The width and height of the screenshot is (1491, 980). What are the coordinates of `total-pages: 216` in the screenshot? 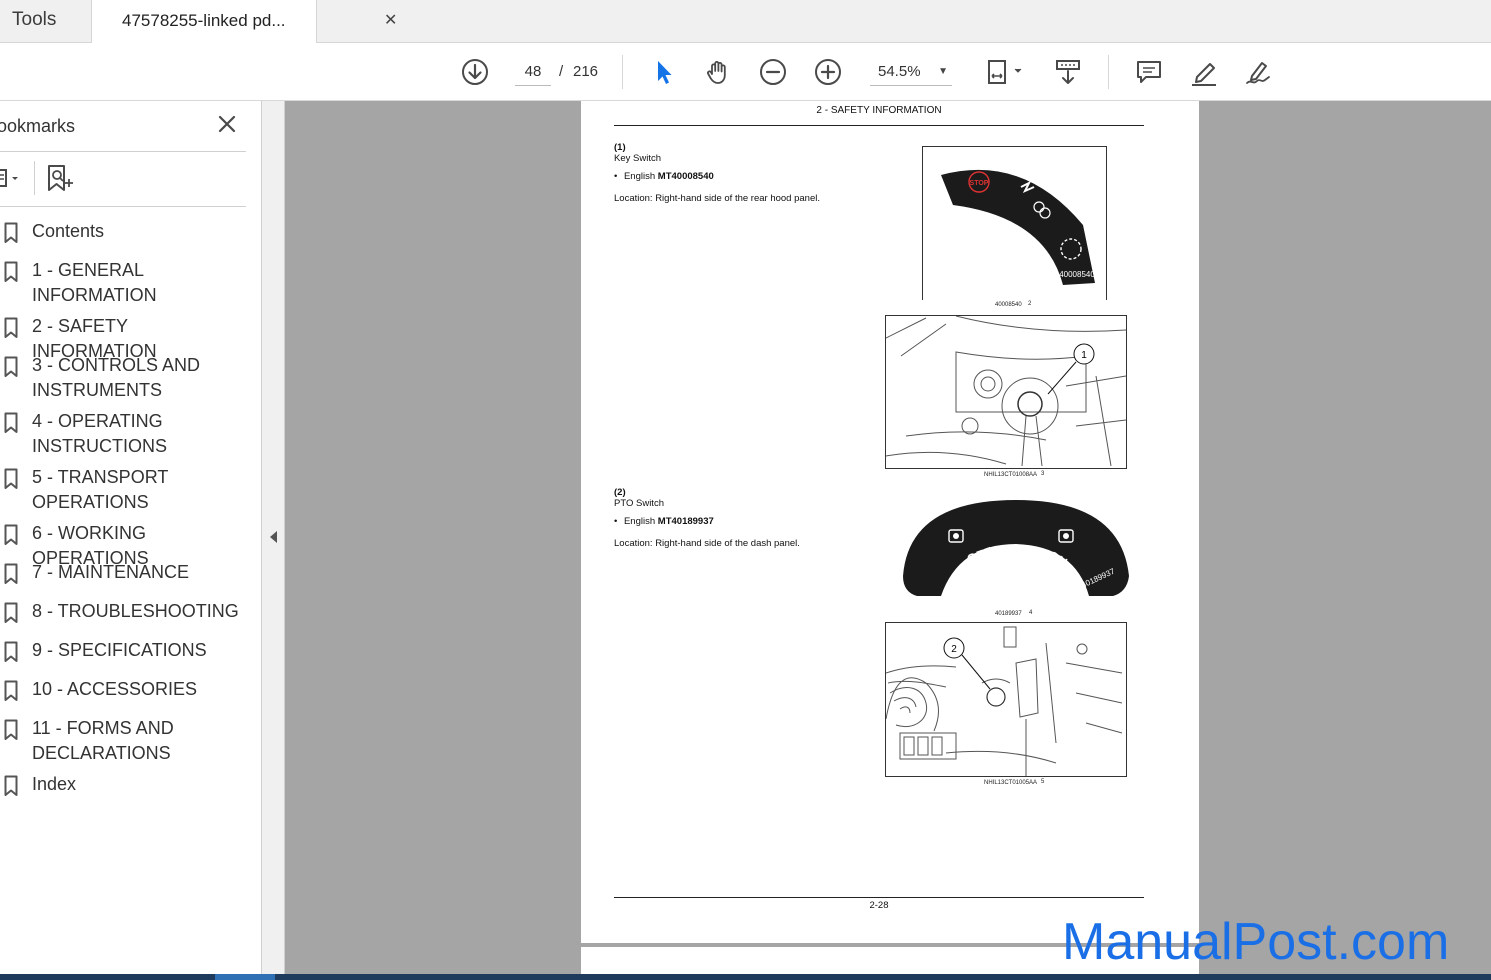 It's located at (586, 71).